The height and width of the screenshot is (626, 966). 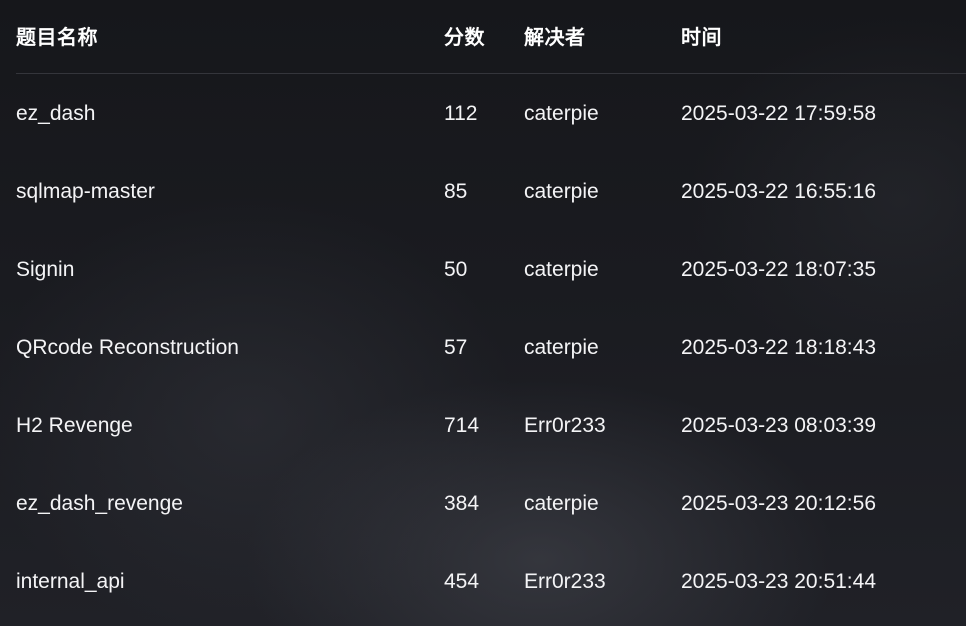 I want to click on solve-time: 2025-03-23 20:12:56, so click(x=778, y=503).